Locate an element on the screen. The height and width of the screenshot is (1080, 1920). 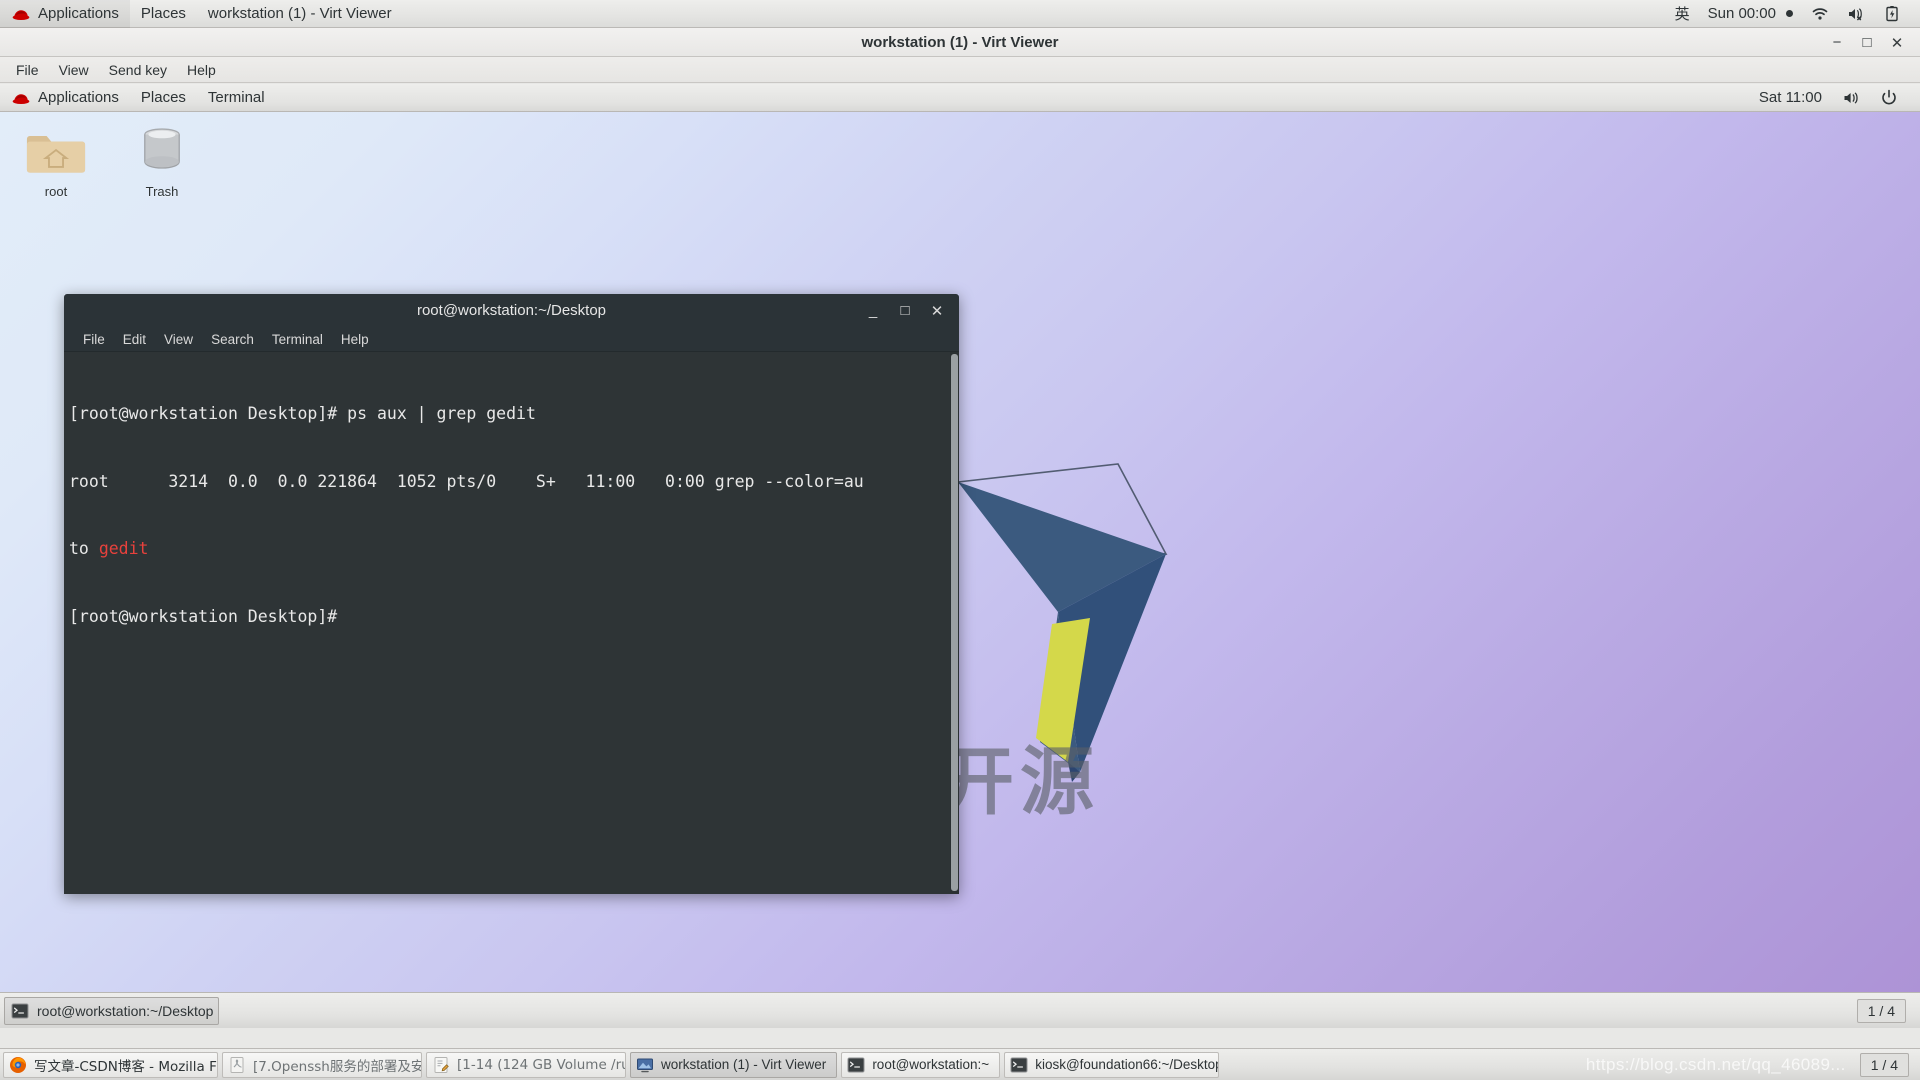
volume-muted-icon is located at coordinates (1856, 14).